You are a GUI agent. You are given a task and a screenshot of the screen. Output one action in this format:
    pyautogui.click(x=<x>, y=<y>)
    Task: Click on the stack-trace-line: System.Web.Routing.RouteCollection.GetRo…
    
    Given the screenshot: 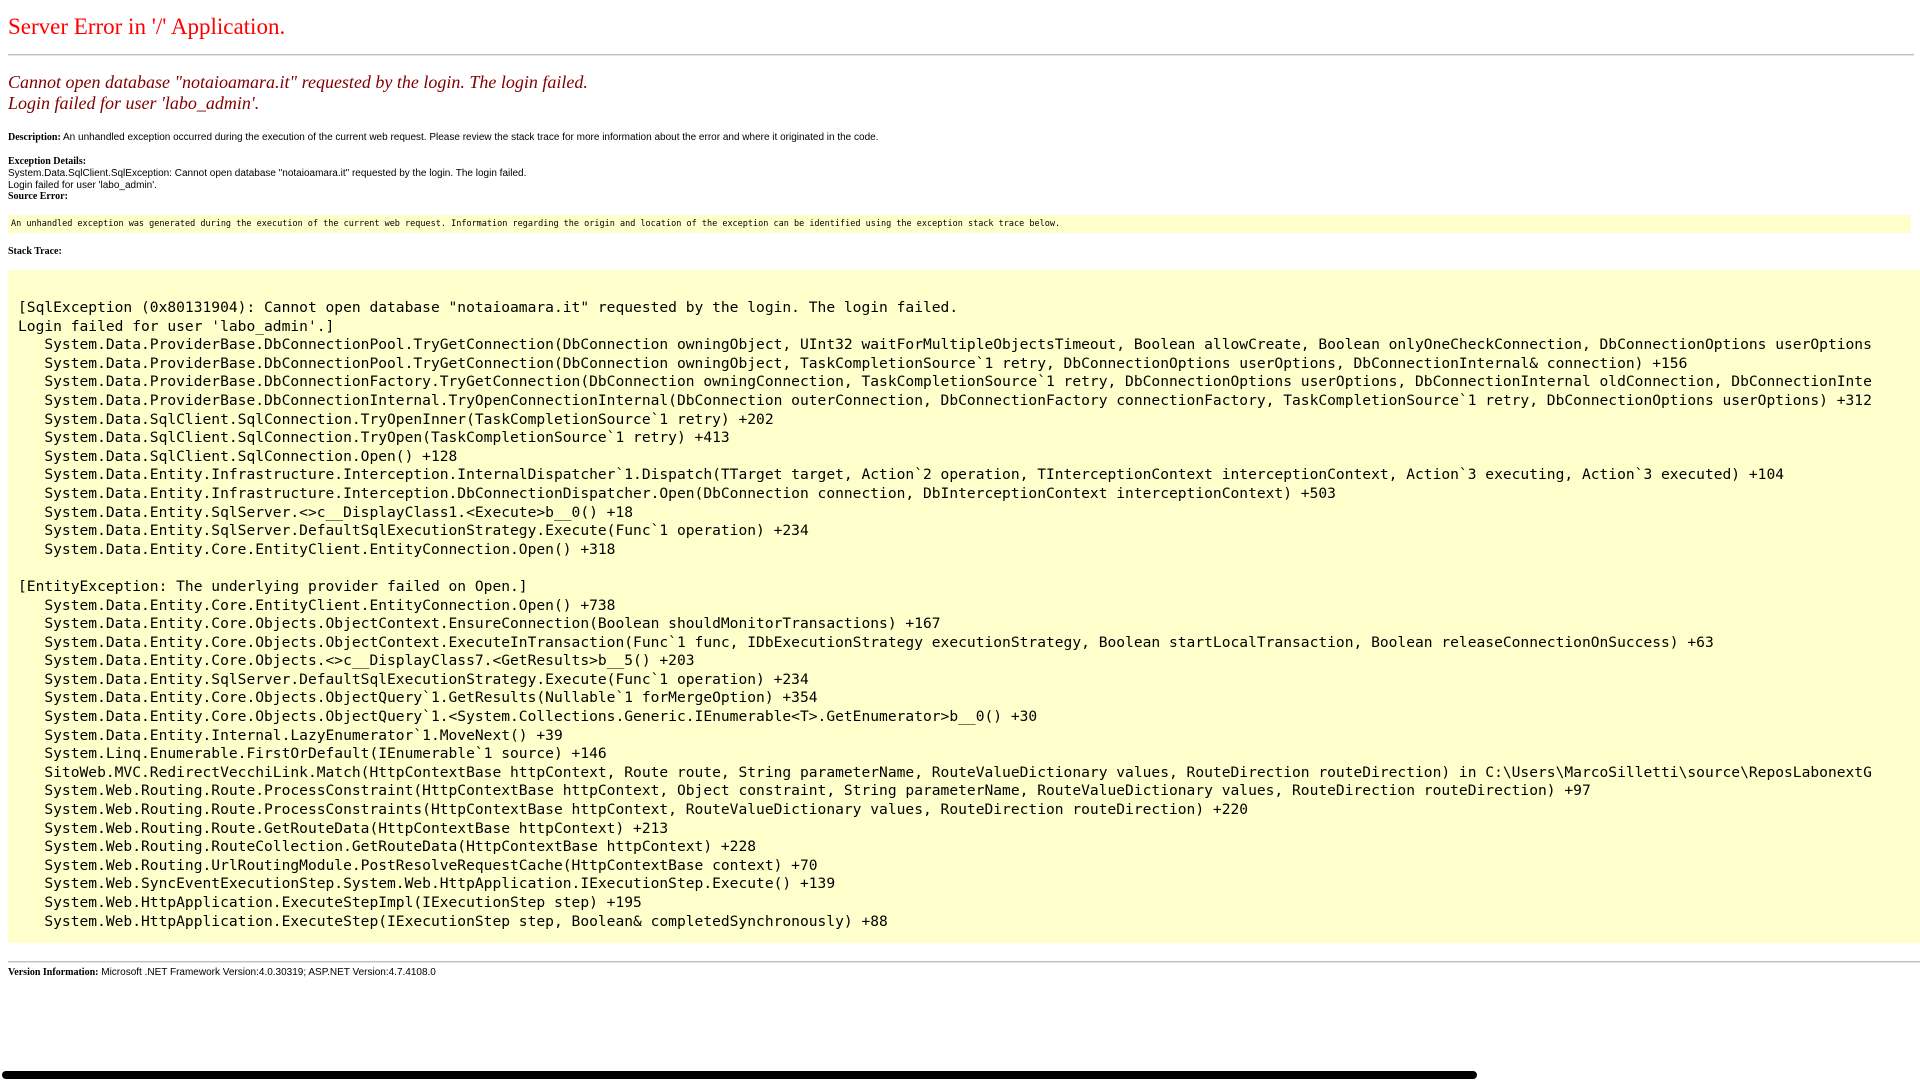 What is the action you would take?
    pyautogui.click(x=387, y=847)
    